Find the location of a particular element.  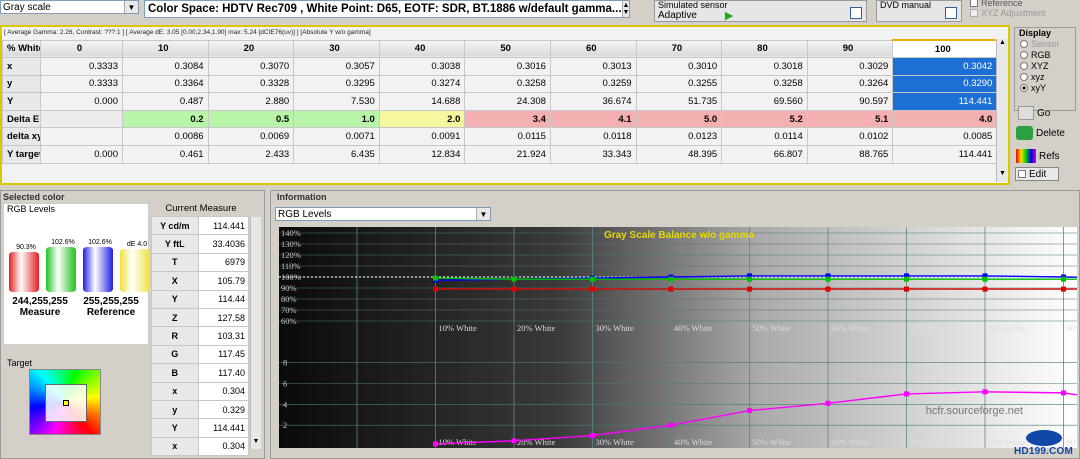

play-icon: ▶ is located at coordinates (729, 15).